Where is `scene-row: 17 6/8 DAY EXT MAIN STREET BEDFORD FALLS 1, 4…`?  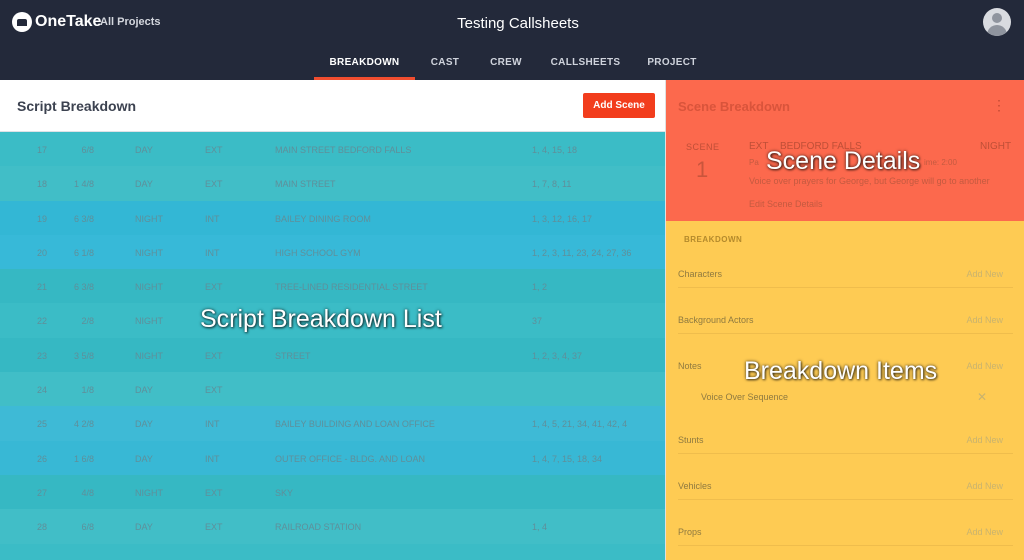 scene-row: 17 6/8 DAY EXT MAIN STREET BEDFORD FALLS 1, 4… is located at coordinates (332, 149).